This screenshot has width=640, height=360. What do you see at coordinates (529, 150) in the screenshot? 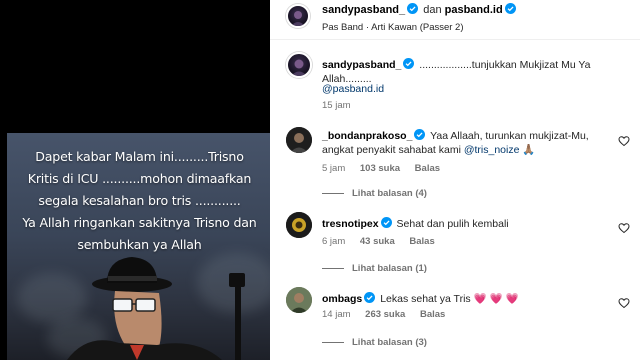
I see `comment-emoji: 🙏🏽` at bounding box center [529, 150].